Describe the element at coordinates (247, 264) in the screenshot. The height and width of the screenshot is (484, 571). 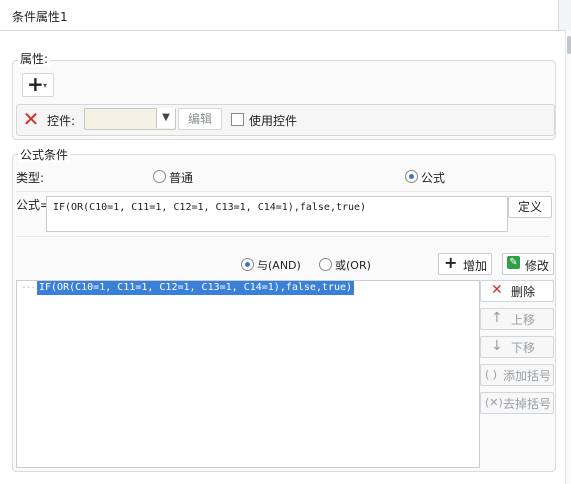
I see `logic-and-radio` at that location.